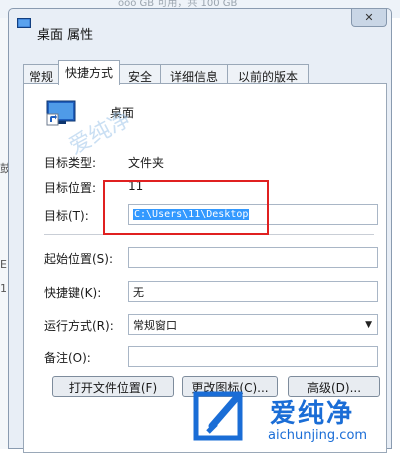  I want to click on desktop-shortcut-icon, so click(61, 113).